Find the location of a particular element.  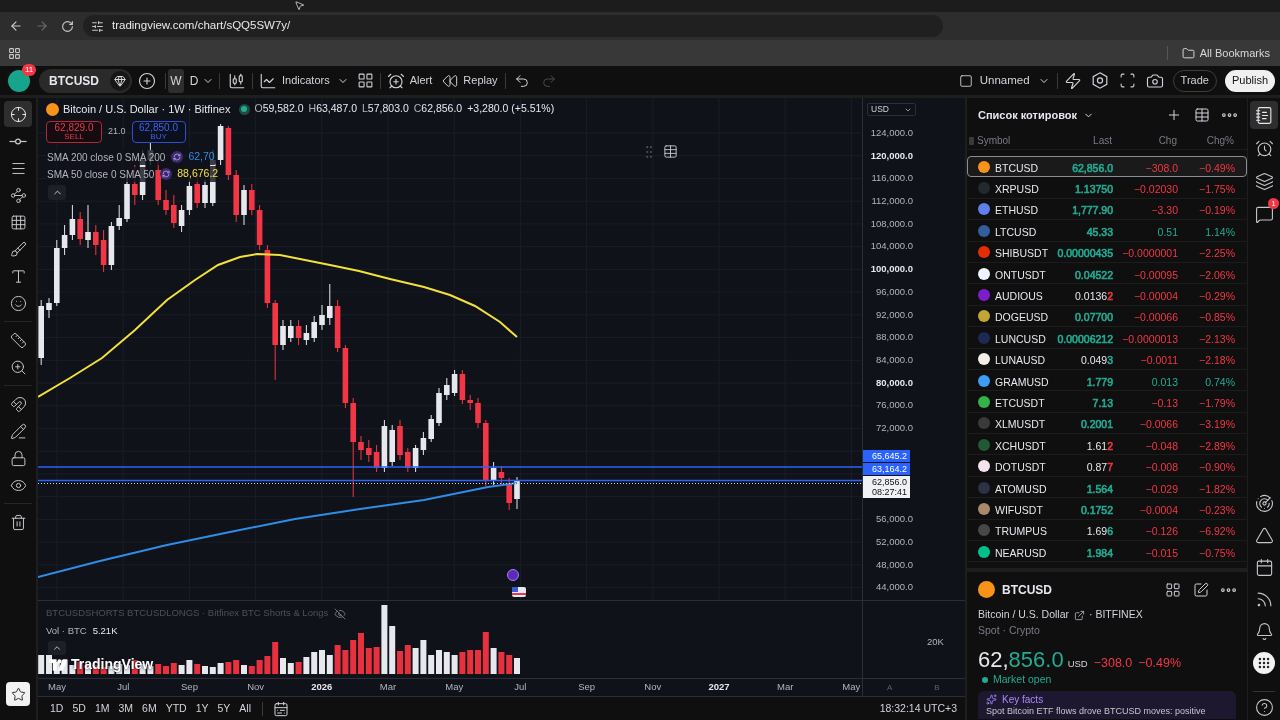

watchlist-row: DOTUSDT 0.877 −0.008 −0.90% is located at coordinates (1107, 466).